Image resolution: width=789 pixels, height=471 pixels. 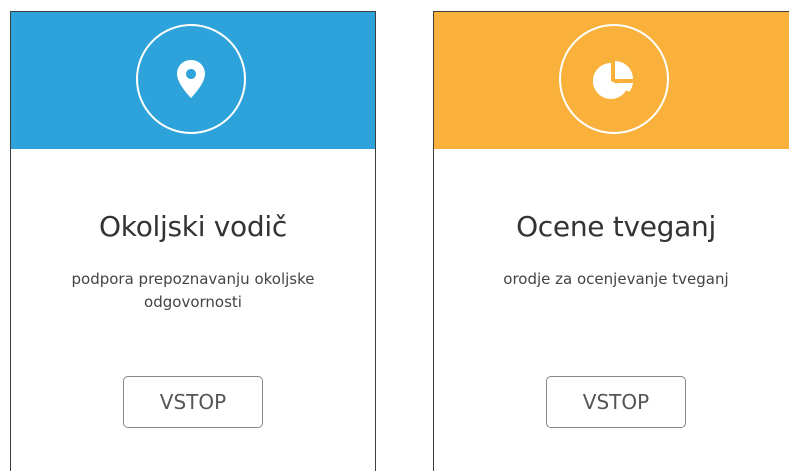 I want to click on card-header-blue, so click(x=193, y=80).